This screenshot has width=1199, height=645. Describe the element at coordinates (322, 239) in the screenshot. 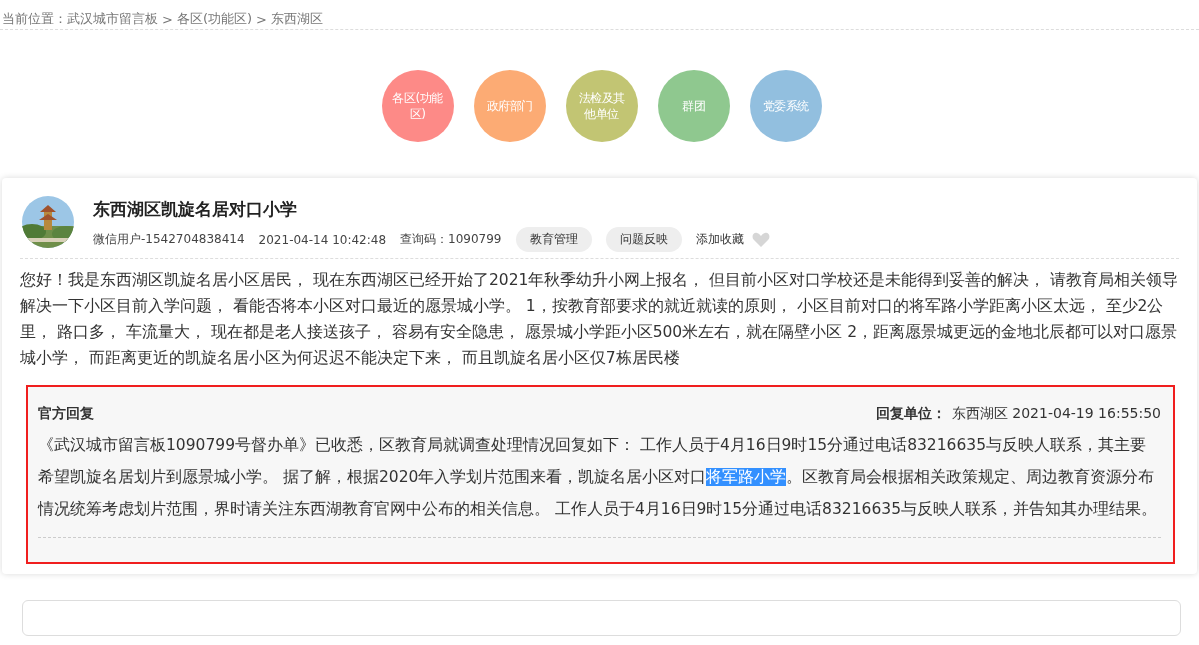

I see `post-time: 2021-04-14 10:42:48` at that location.